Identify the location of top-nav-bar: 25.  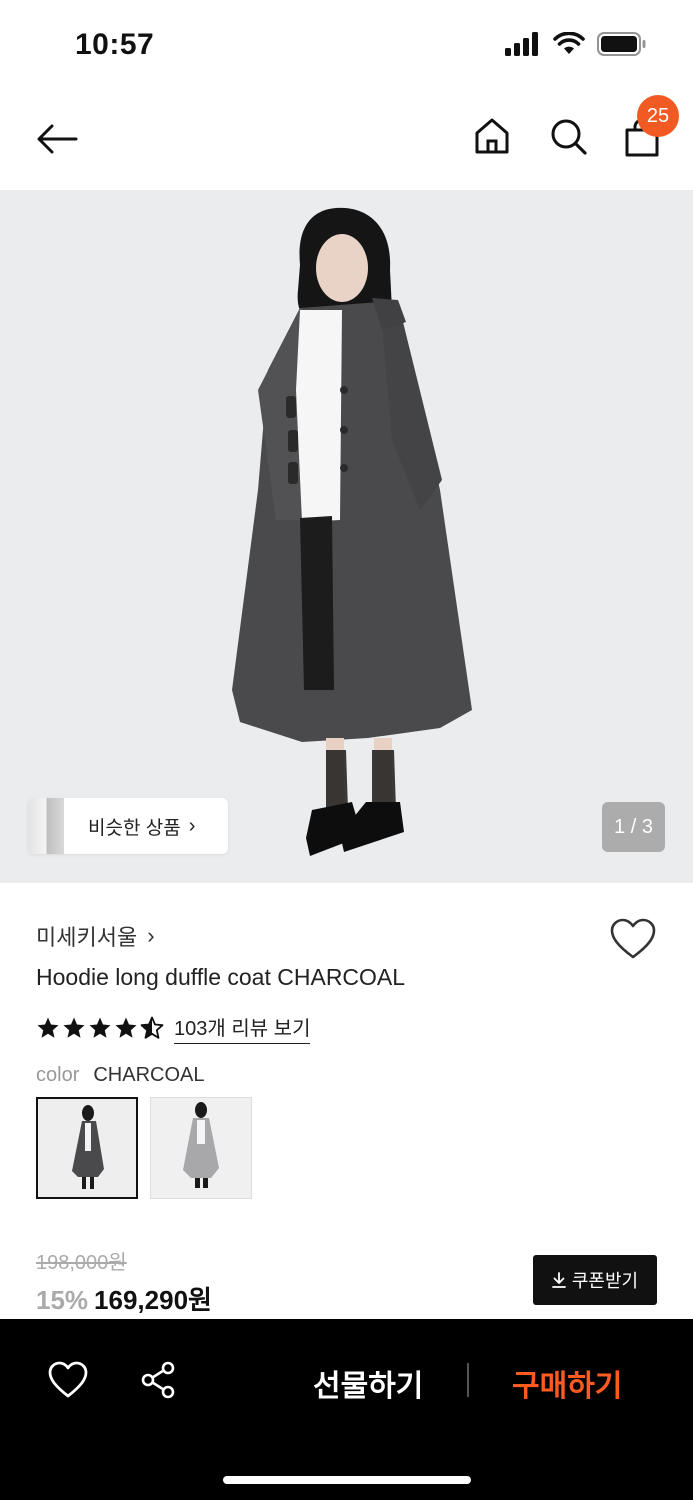
(346, 140).